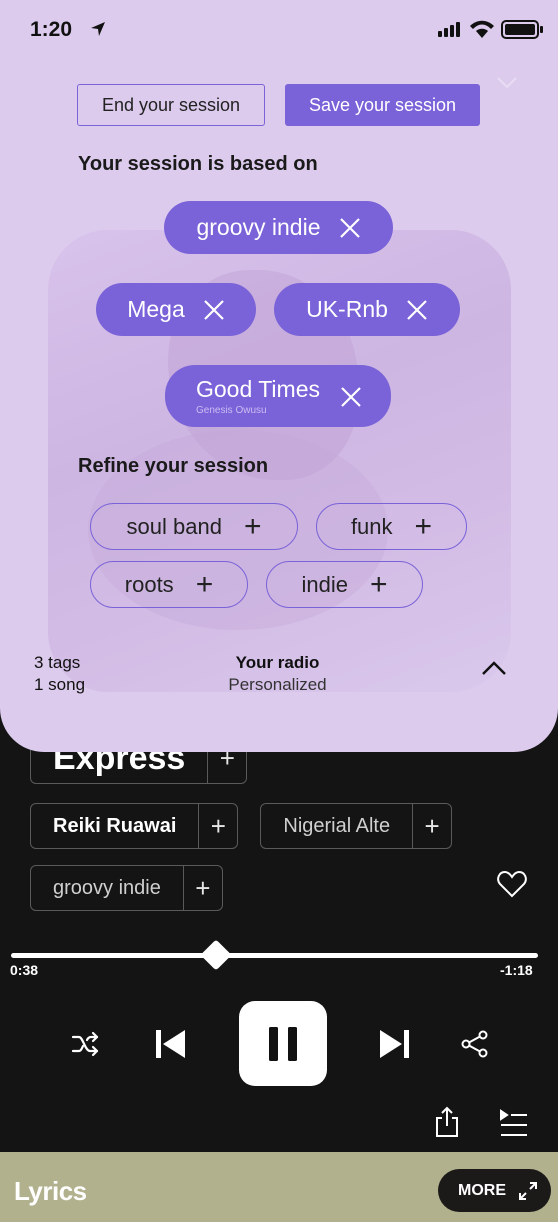  What do you see at coordinates (86, 1044) in the screenshot?
I see `shuffle-icon` at bounding box center [86, 1044].